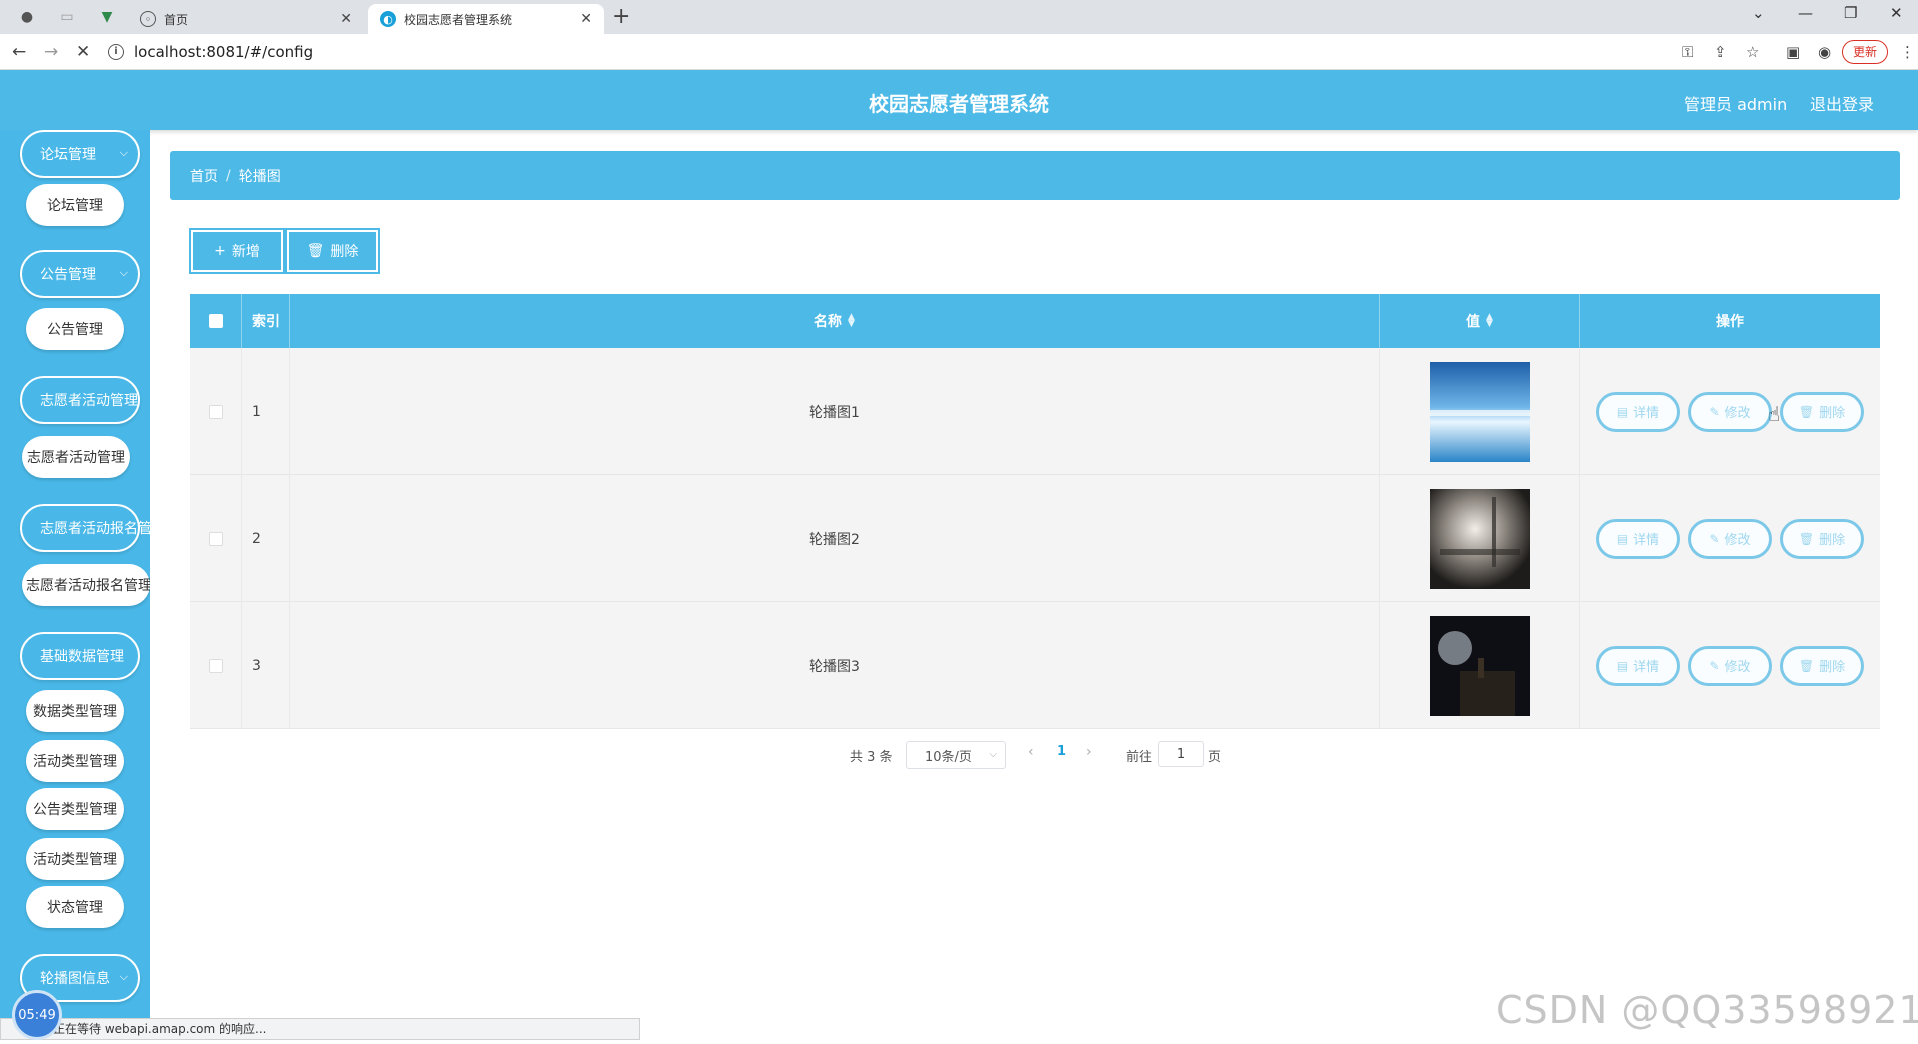 The image size is (1918, 1044). What do you see at coordinates (67, 17) in the screenshot?
I see `blank-tab-icon: ▭` at bounding box center [67, 17].